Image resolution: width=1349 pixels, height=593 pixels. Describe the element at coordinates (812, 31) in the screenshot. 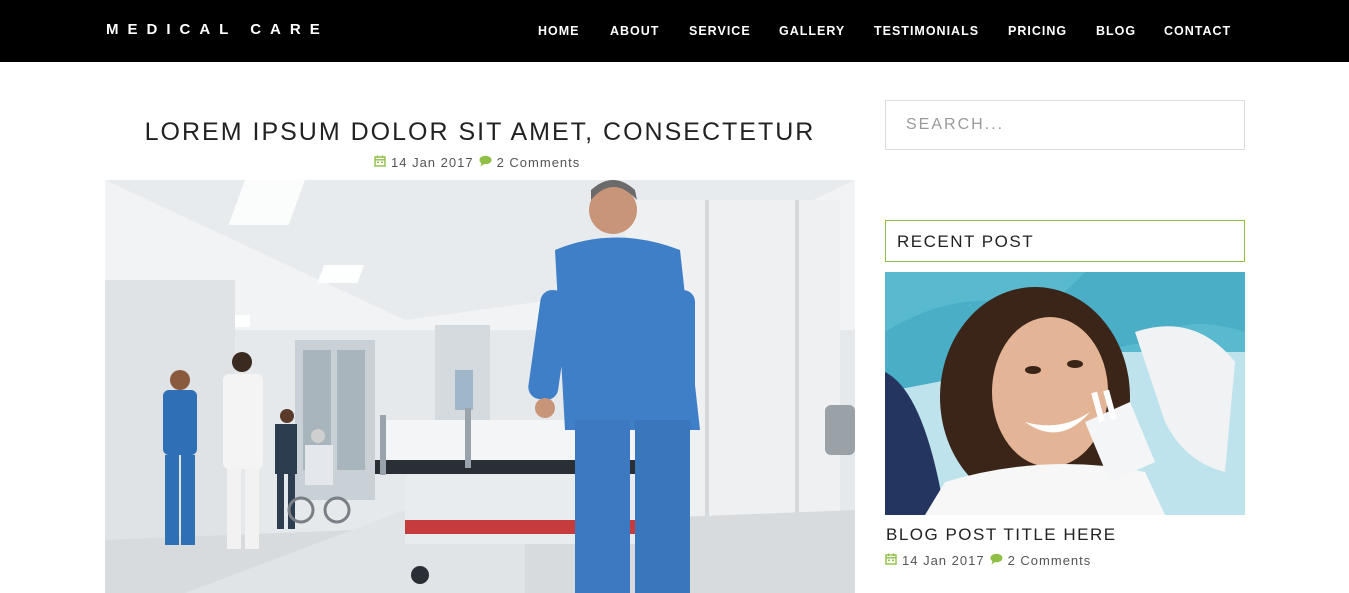

I see `nav-gallery: GALLERY` at that location.